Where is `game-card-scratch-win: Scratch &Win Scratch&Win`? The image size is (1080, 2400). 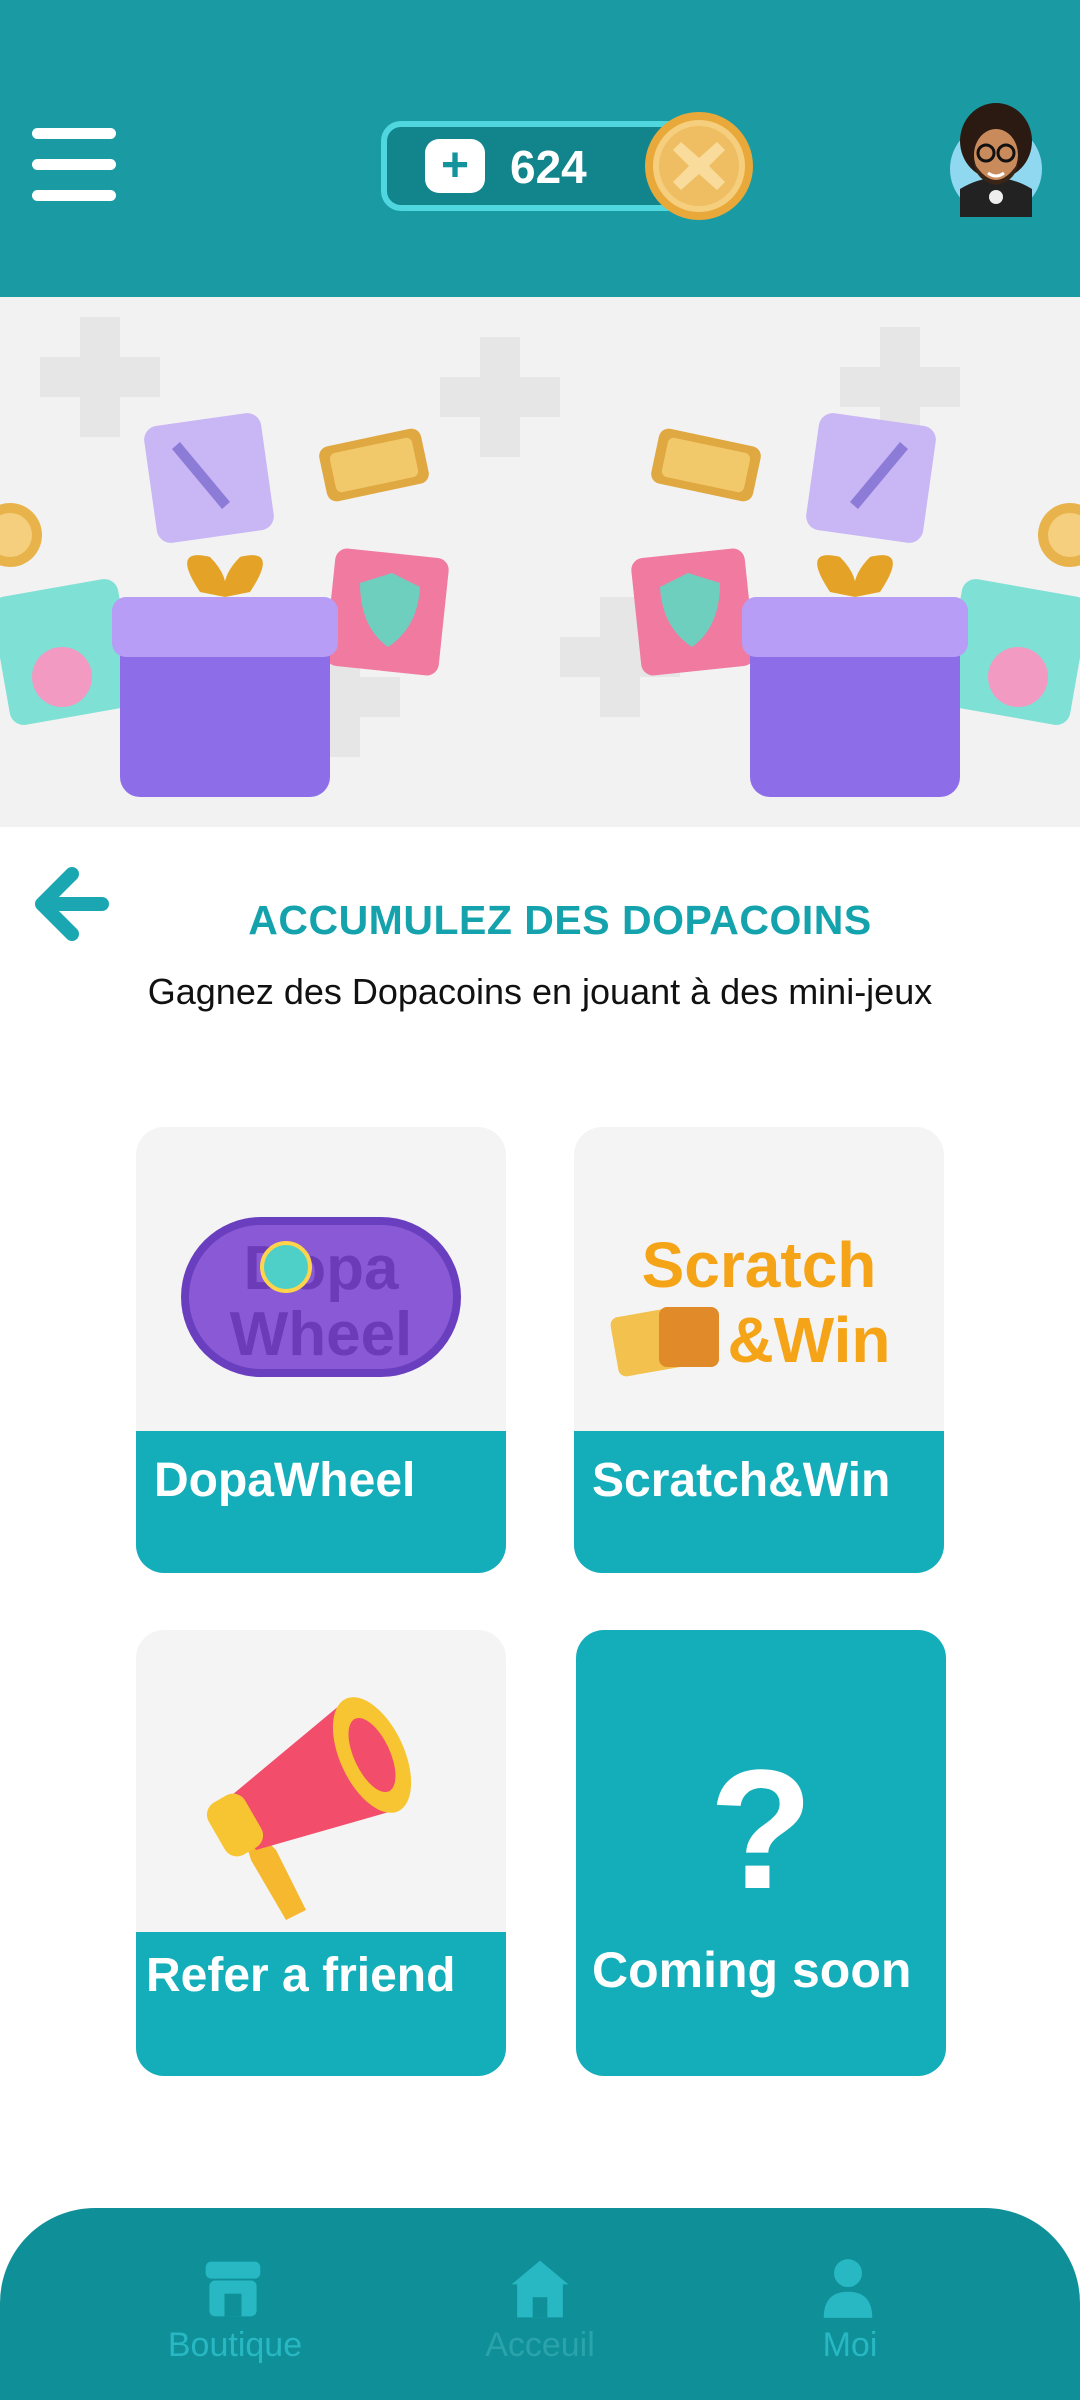 game-card-scratch-win: Scratch &Win Scratch&Win is located at coordinates (759, 1350).